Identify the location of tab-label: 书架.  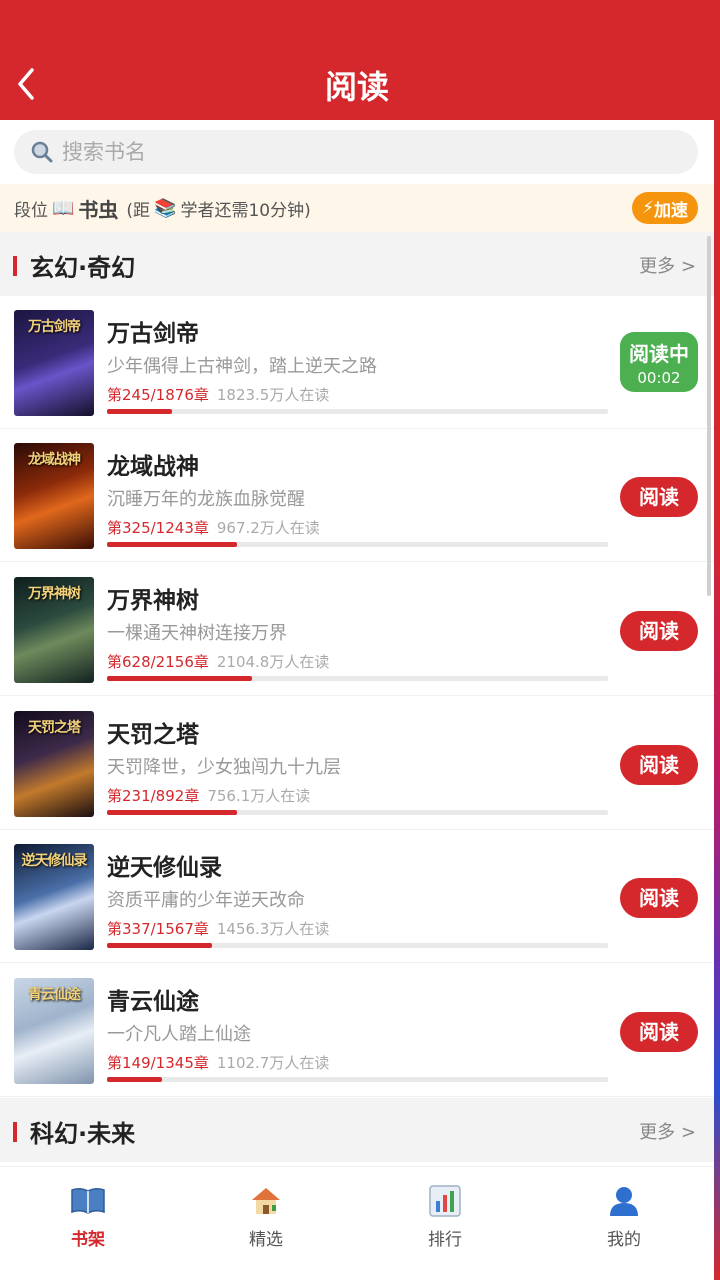
(88, 1240).